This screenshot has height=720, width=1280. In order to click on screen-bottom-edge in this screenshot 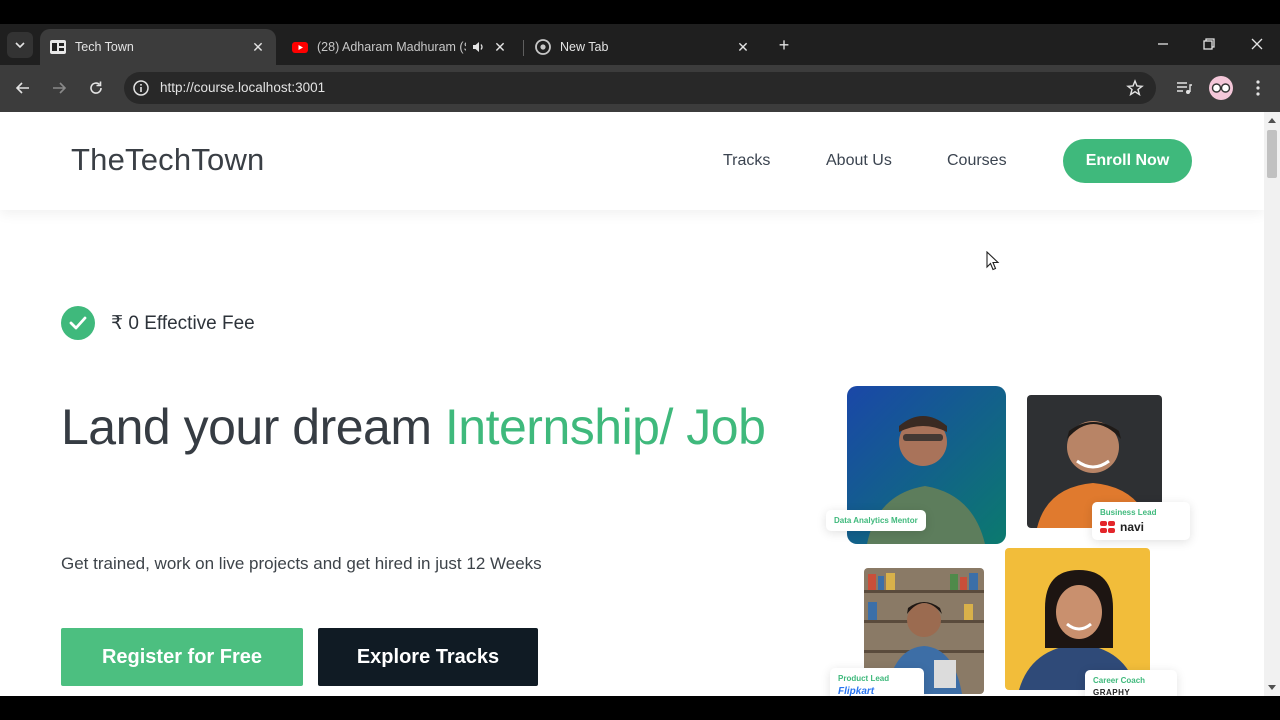, I will do `click(640, 708)`.